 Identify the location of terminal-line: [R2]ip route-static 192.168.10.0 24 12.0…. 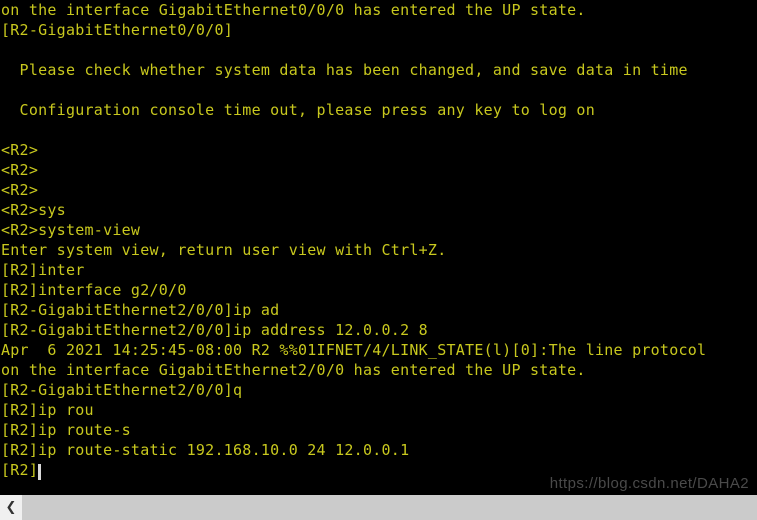
(205, 450).